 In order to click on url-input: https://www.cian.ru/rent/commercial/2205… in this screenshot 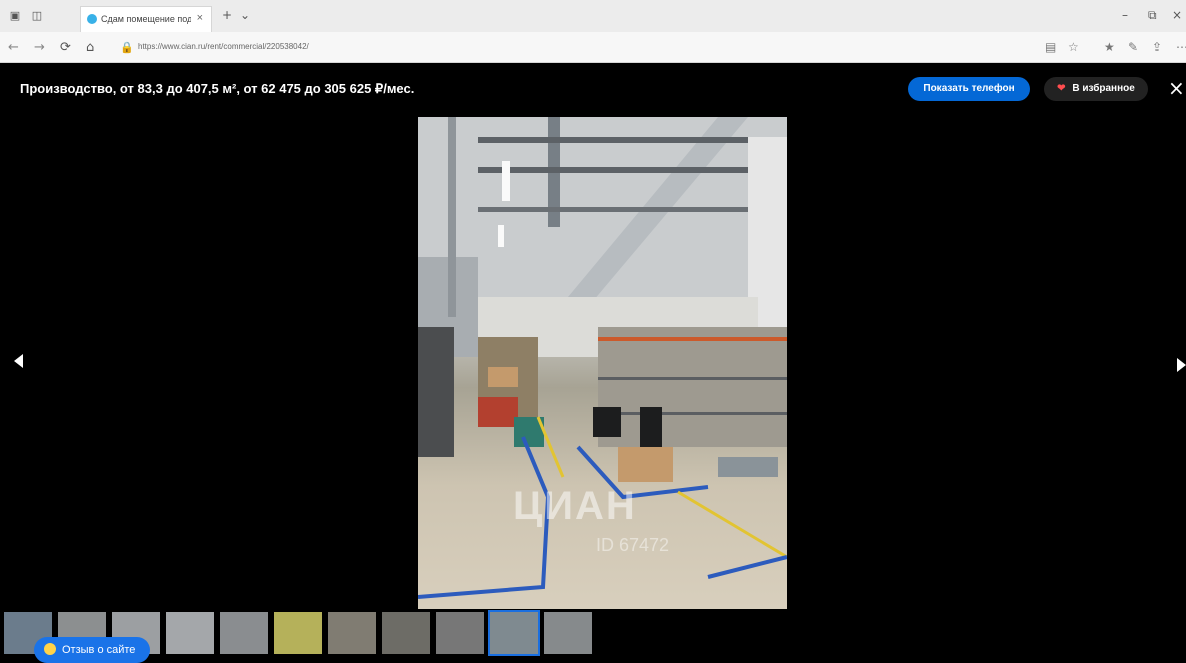, I will do `click(223, 46)`.